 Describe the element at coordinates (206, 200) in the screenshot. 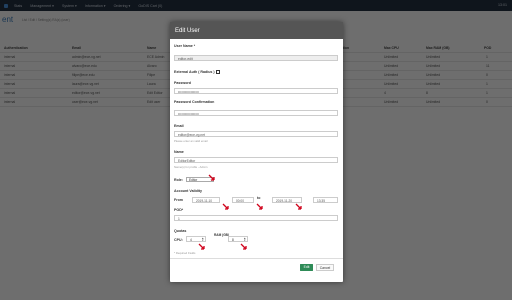

I see `from-date-field: 2019-11-10` at that location.